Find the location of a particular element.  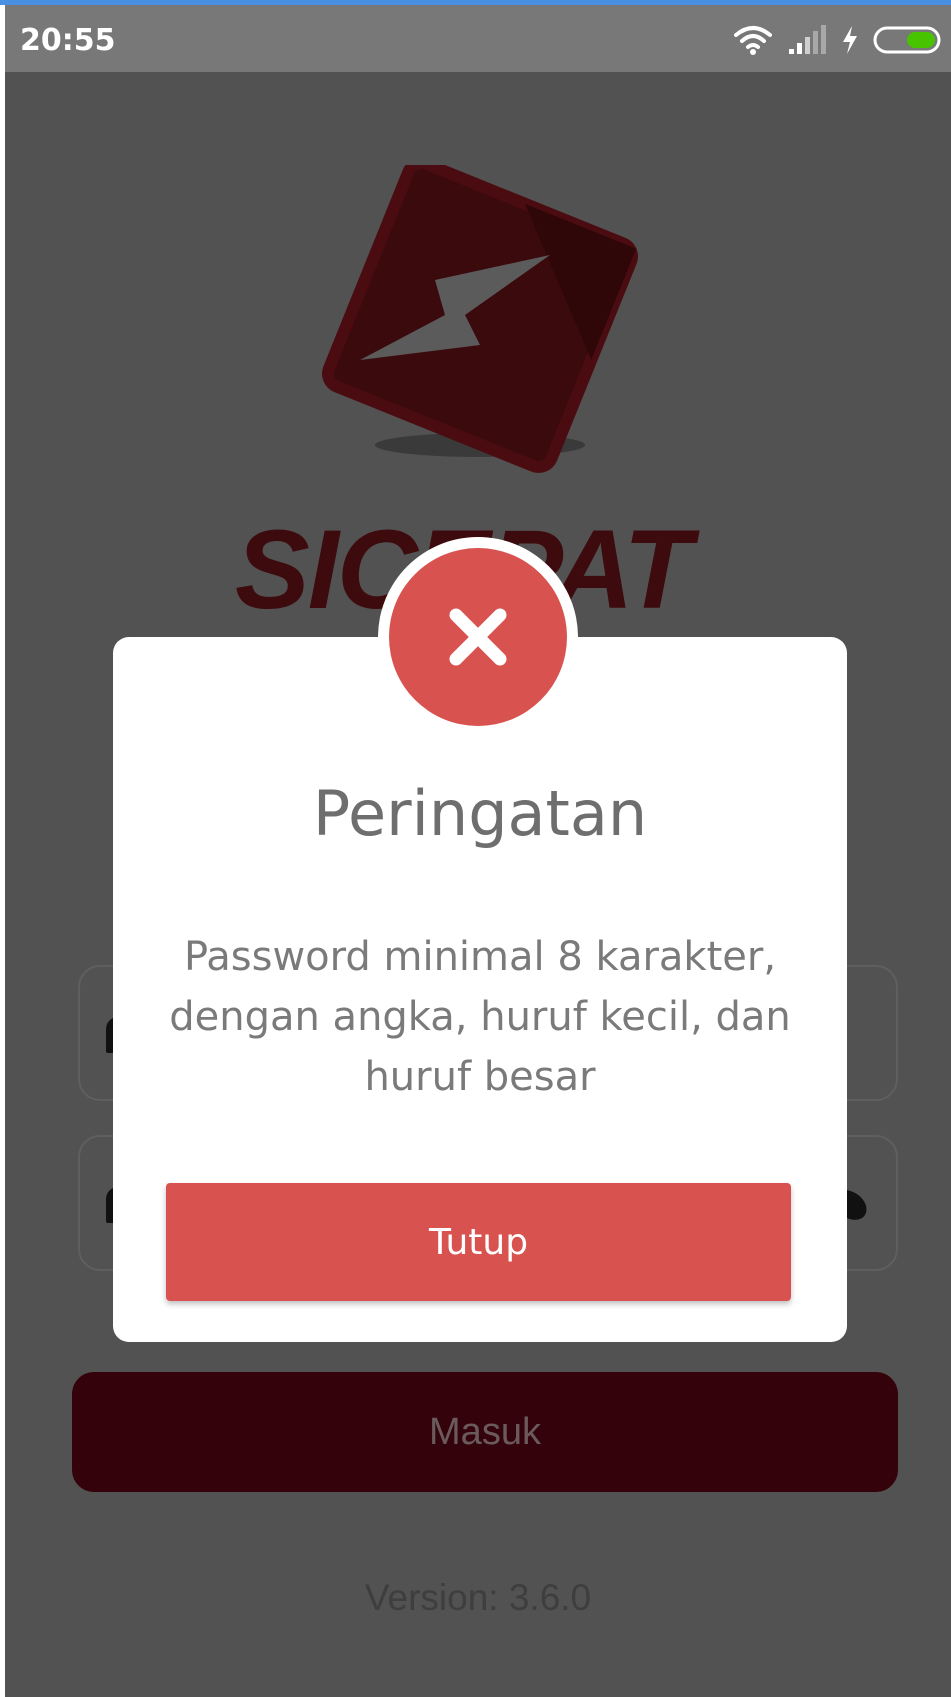

sicepat-logo is located at coordinates (480, 326).